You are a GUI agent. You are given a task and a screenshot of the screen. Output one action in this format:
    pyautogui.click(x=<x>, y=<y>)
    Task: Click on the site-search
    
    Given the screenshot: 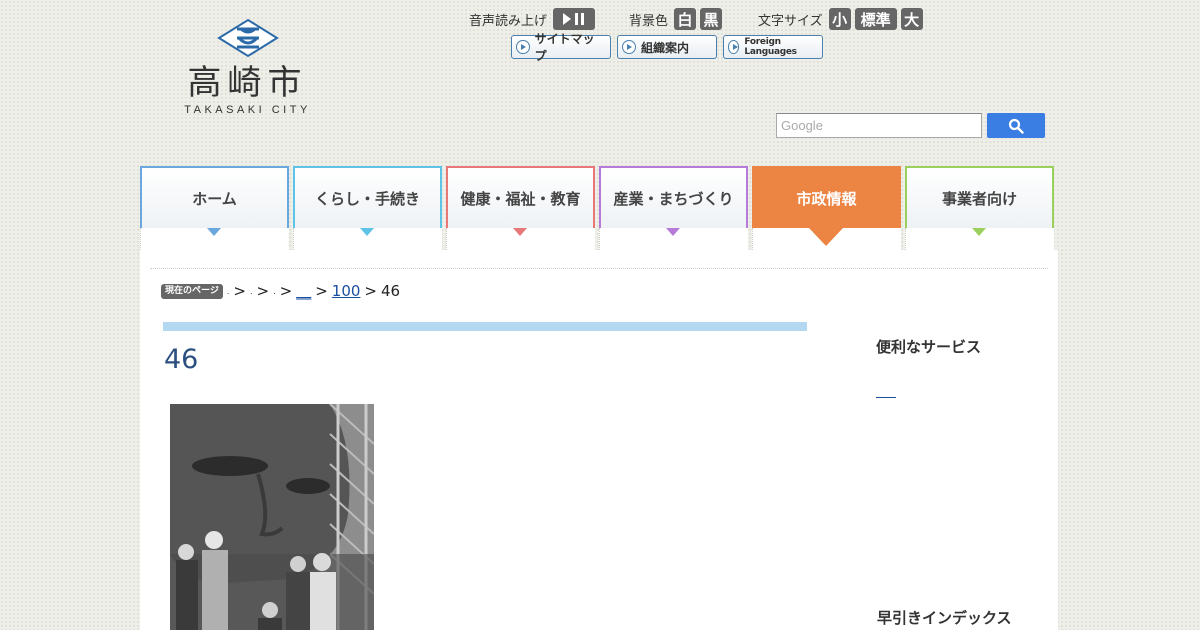 What is the action you would take?
    pyautogui.click(x=910, y=125)
    